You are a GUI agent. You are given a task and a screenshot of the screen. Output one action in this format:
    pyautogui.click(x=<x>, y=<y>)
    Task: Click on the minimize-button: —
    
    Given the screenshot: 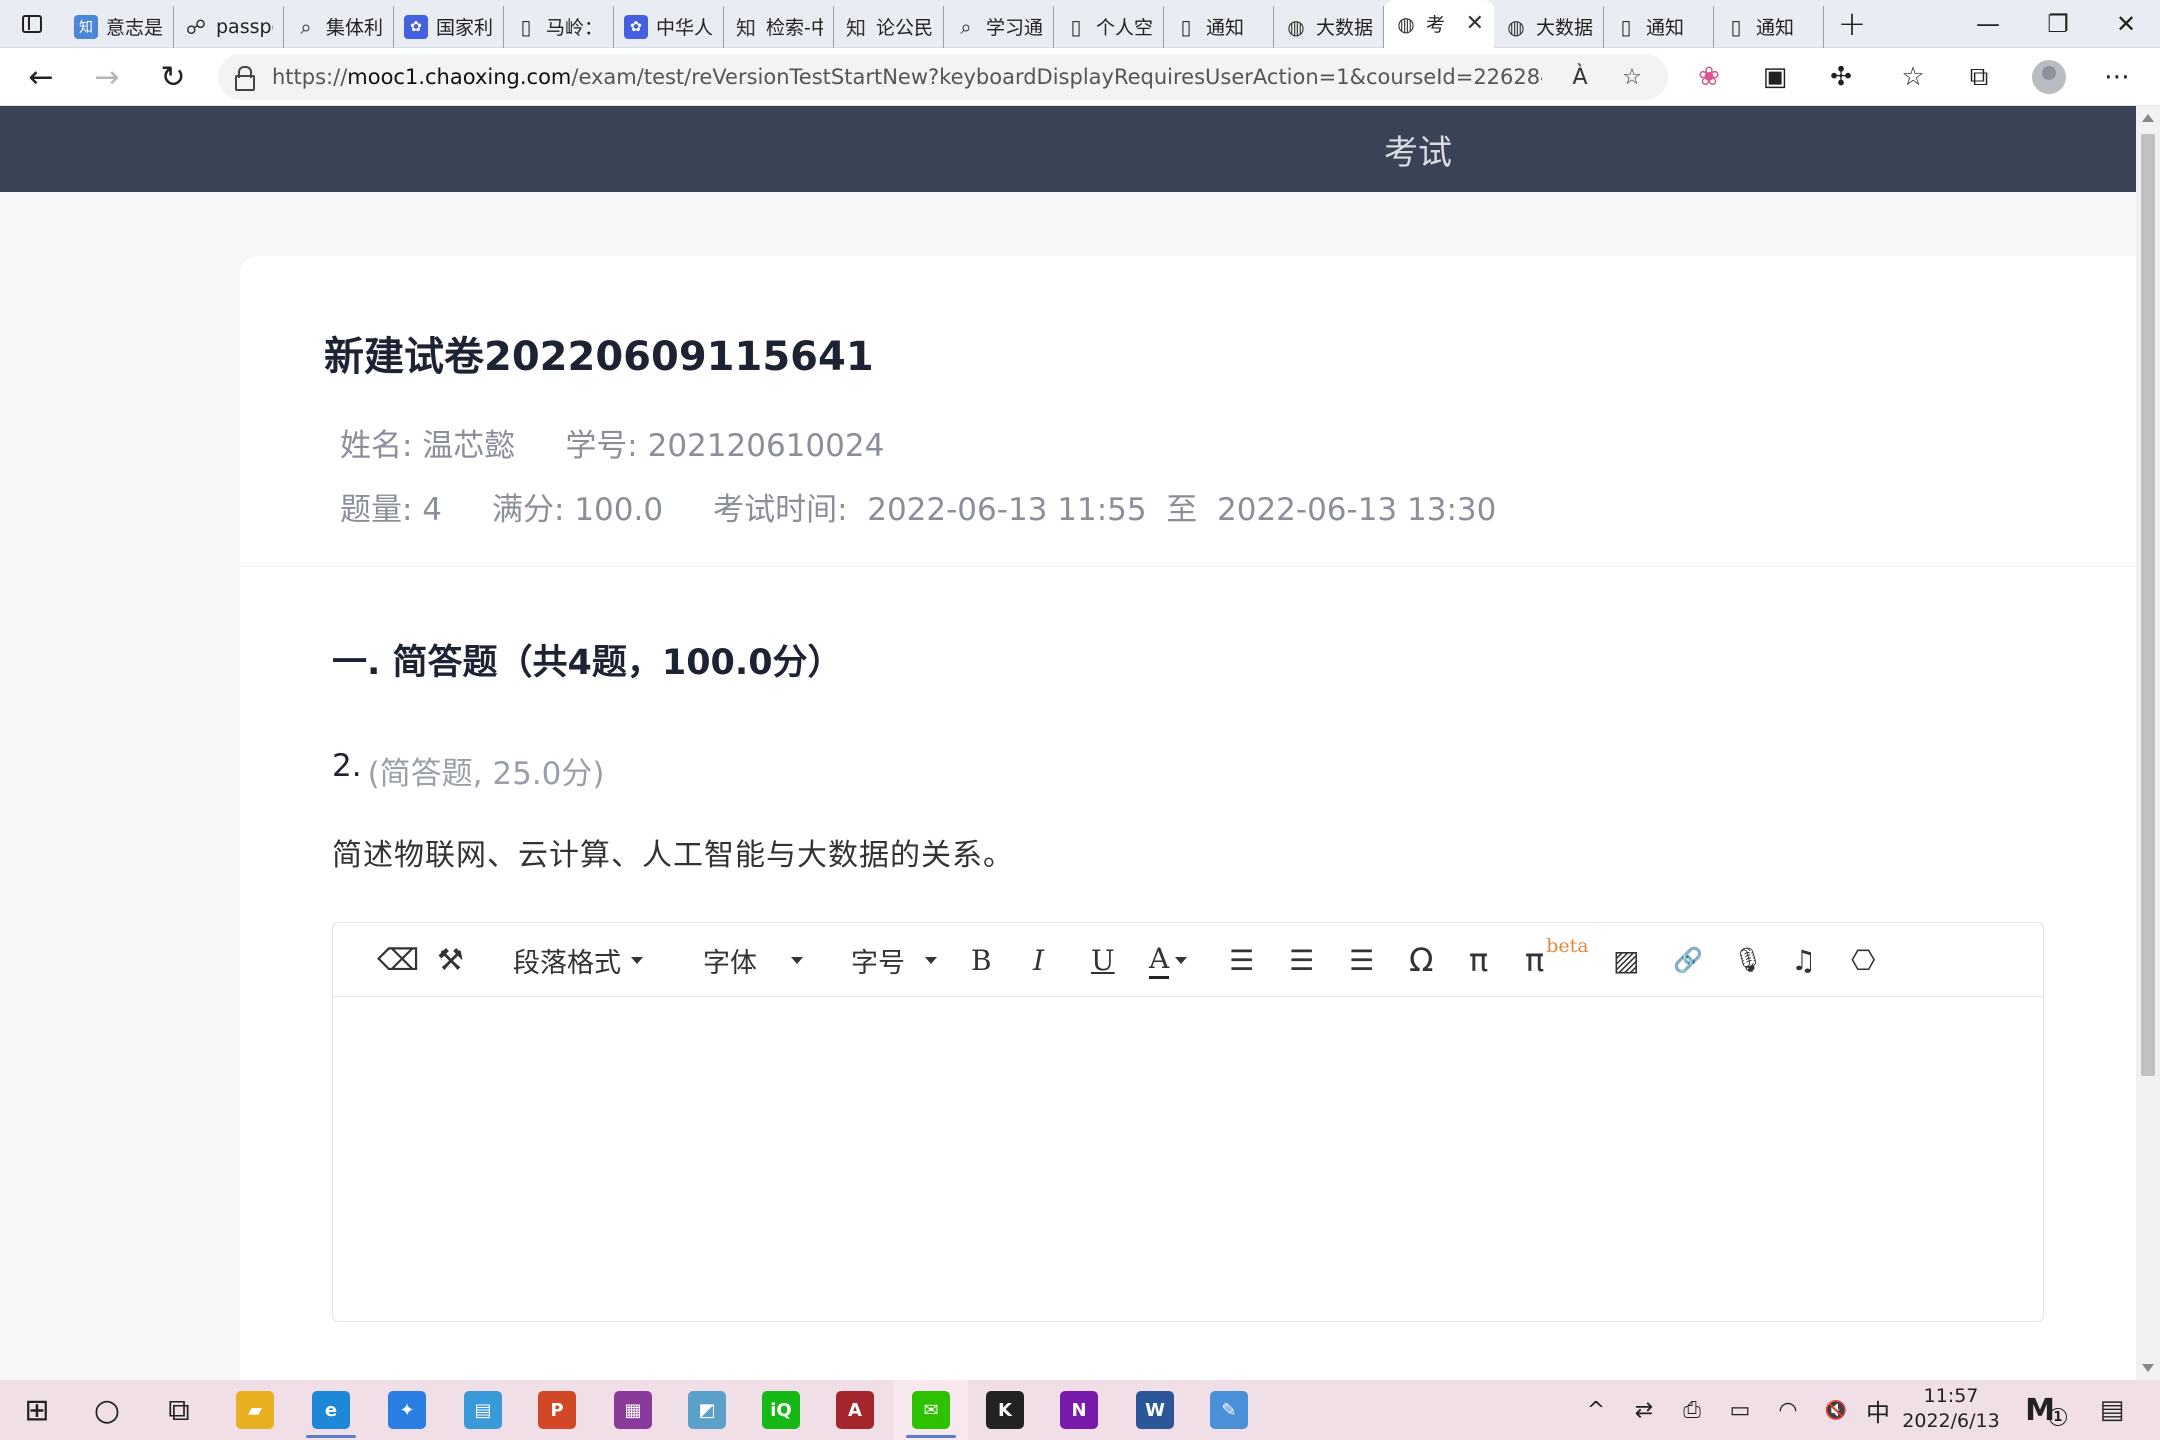 What is the action you would take?
    pyautogui.click(x=1988, y=24)
    